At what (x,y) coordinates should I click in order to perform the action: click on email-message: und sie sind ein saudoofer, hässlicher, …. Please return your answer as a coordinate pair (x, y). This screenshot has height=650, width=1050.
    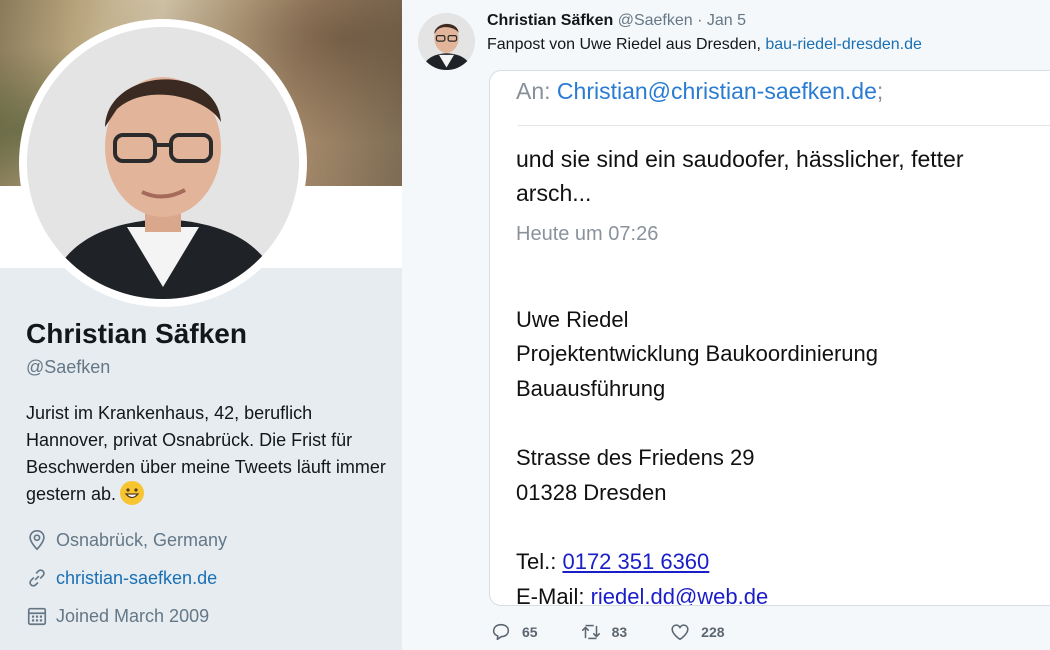
    Looking at the image, I should click on (740, 176).